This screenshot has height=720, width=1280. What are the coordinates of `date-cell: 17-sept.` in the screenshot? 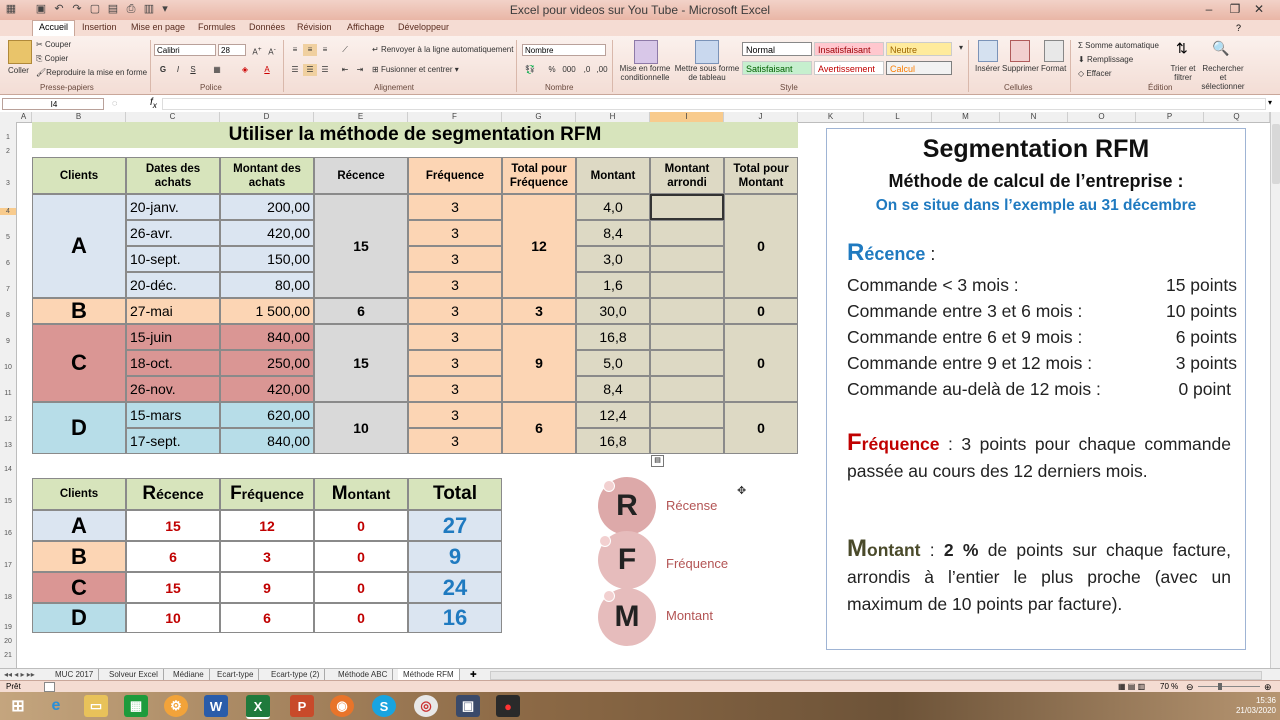 It's located at (173, 441).